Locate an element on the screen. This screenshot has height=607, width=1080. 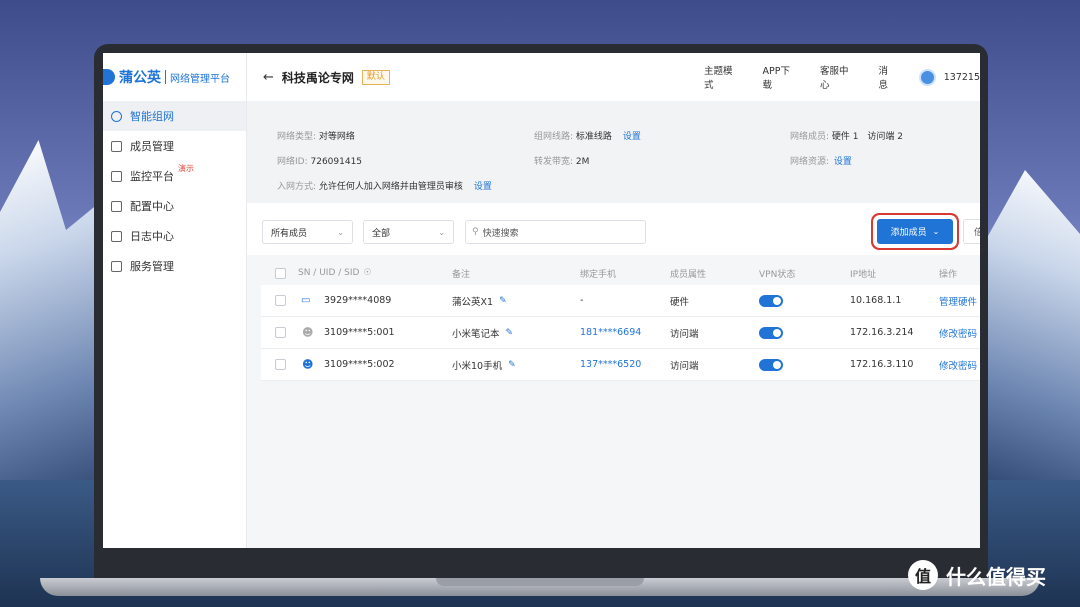
search-input: ⚲ 快速搜索 is located at coordinates (555, 232).